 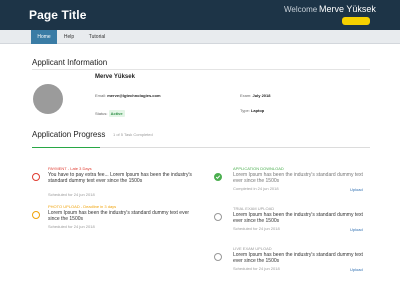 What do you see at coordinates (347, 9) in the screenshot?
I see `user-name: Merve Yüksek` at bounding box center [347, 9].